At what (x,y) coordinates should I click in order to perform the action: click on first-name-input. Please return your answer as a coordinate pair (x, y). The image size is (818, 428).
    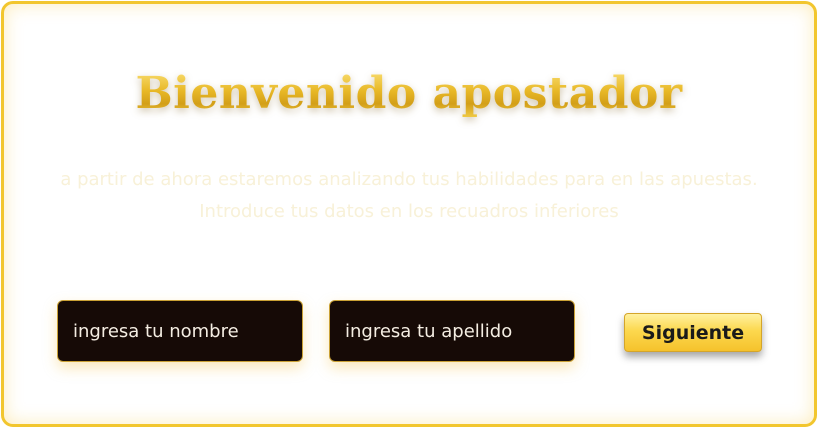
    Looking at the image, I should click on (180, 331).